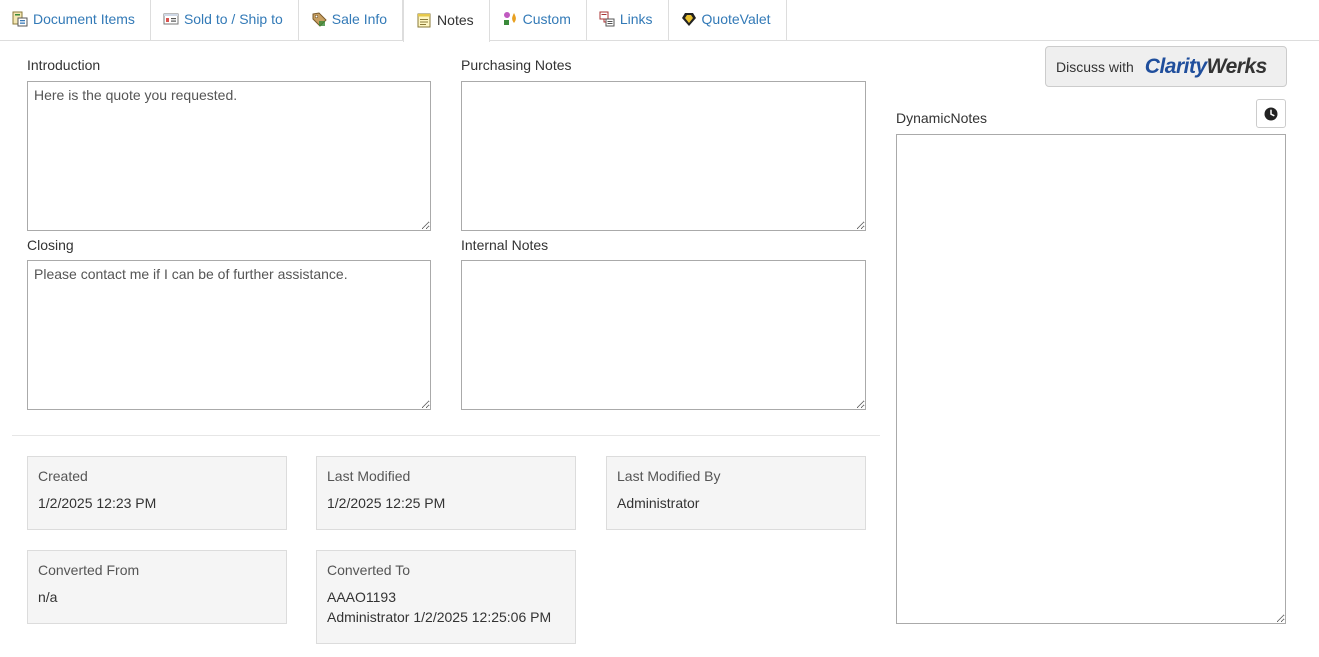 This screenshot has width=1319, height=657. What do you see at coordinates (229, 156) in the screenshot?
I see `introduction-textarea: Here is the quote you requested.` at bounding box center [229, 156].